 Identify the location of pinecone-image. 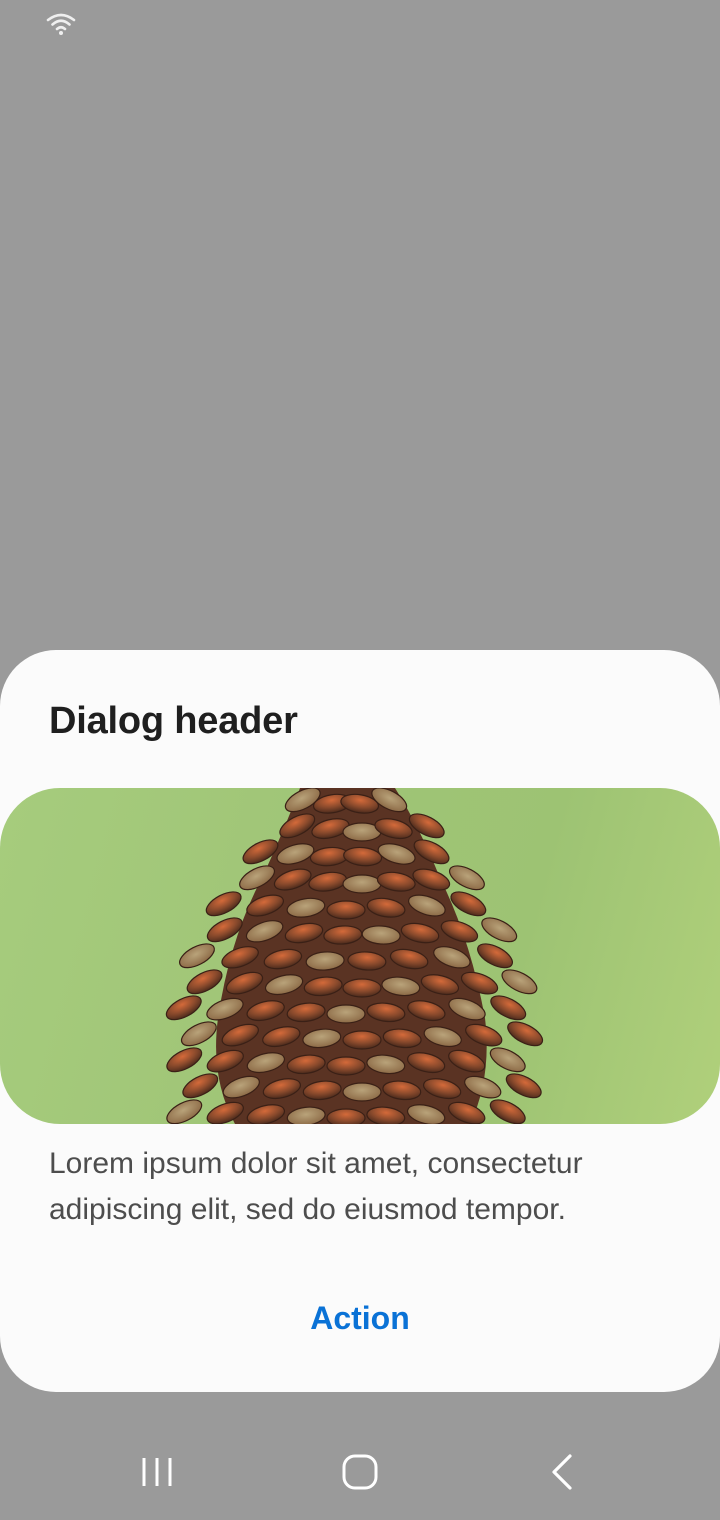
(354, 956).